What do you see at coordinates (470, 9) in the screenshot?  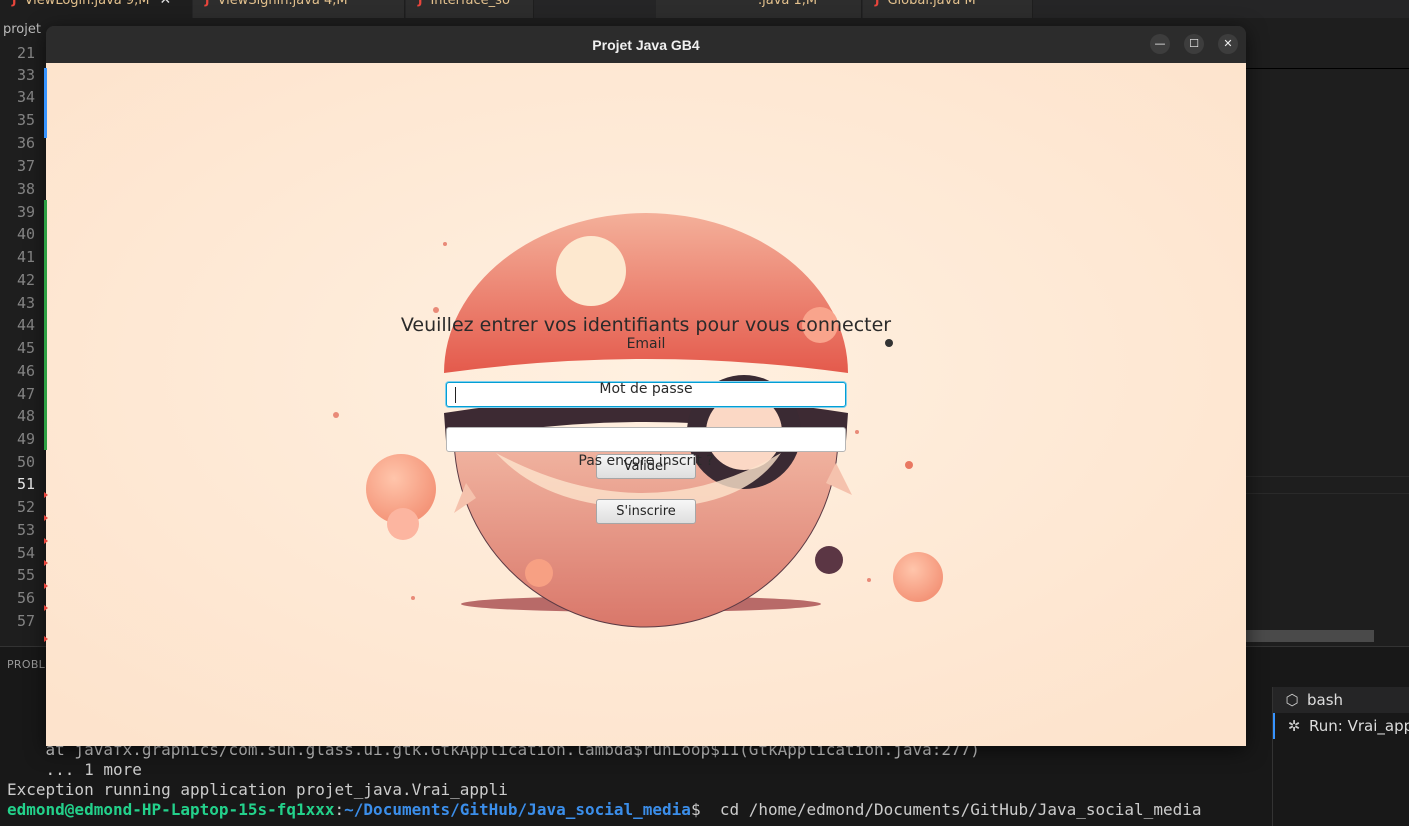 I see `tab-interface: J Interface_so` at bounding box center [470, 9].